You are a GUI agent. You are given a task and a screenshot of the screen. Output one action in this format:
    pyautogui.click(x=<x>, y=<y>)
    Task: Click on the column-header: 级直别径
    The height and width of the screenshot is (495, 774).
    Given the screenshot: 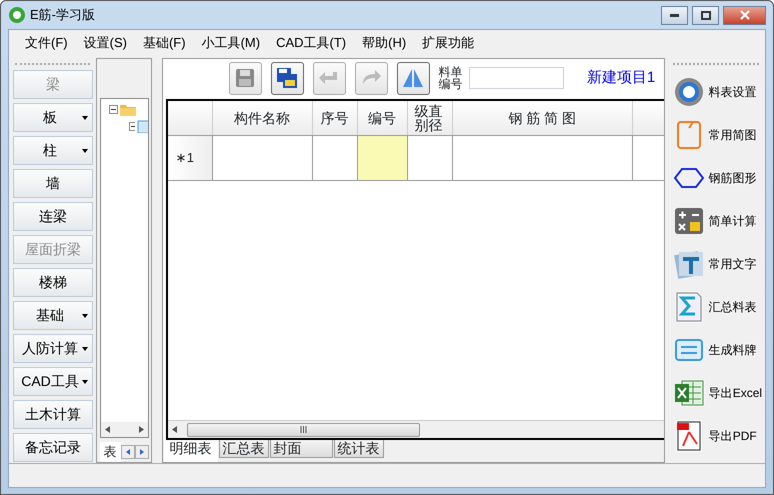 What is the action you would take?
    pyautogui.click(x=430, y=118)
    